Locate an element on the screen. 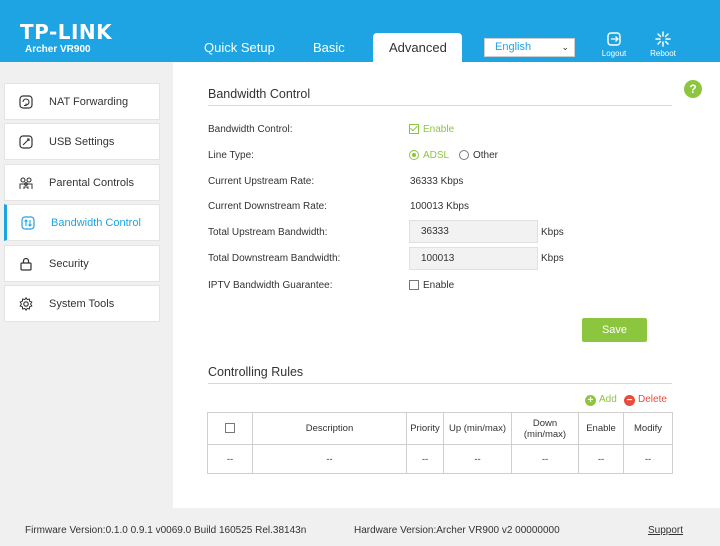  bandwidth-control-label: Bandwidth Control: is located at coordinates (250, 129).